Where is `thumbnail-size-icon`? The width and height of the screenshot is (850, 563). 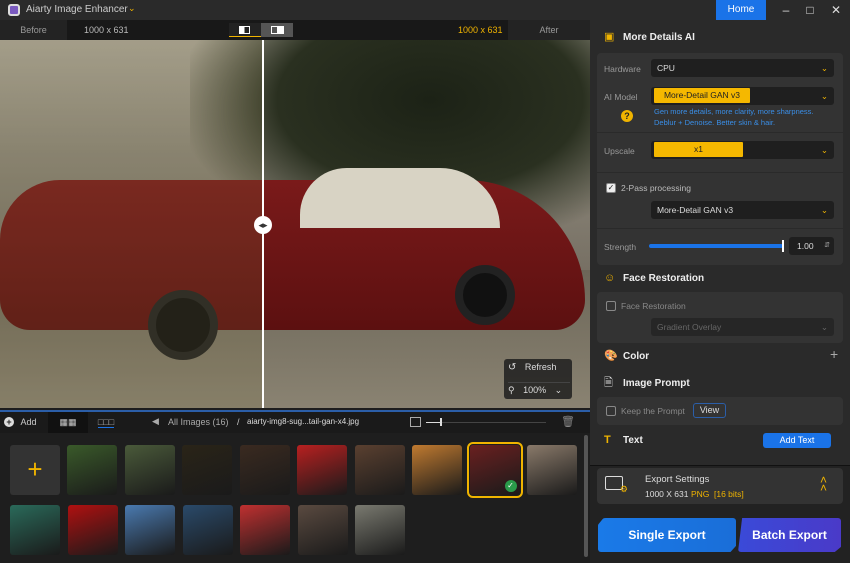 thumbnail-size-icon is located at coordinates (415, 422).